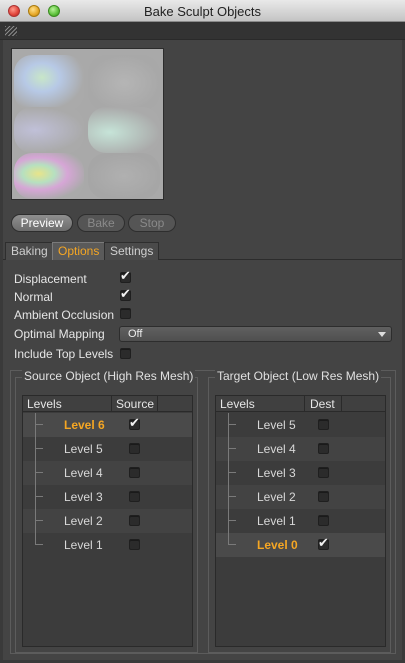 Image resolution: width=405 pixels, height=663 pixels. Describe the element at coordinates (125, 276) in the screenshot. I see `displacement-checkbox: ✔` at that location.